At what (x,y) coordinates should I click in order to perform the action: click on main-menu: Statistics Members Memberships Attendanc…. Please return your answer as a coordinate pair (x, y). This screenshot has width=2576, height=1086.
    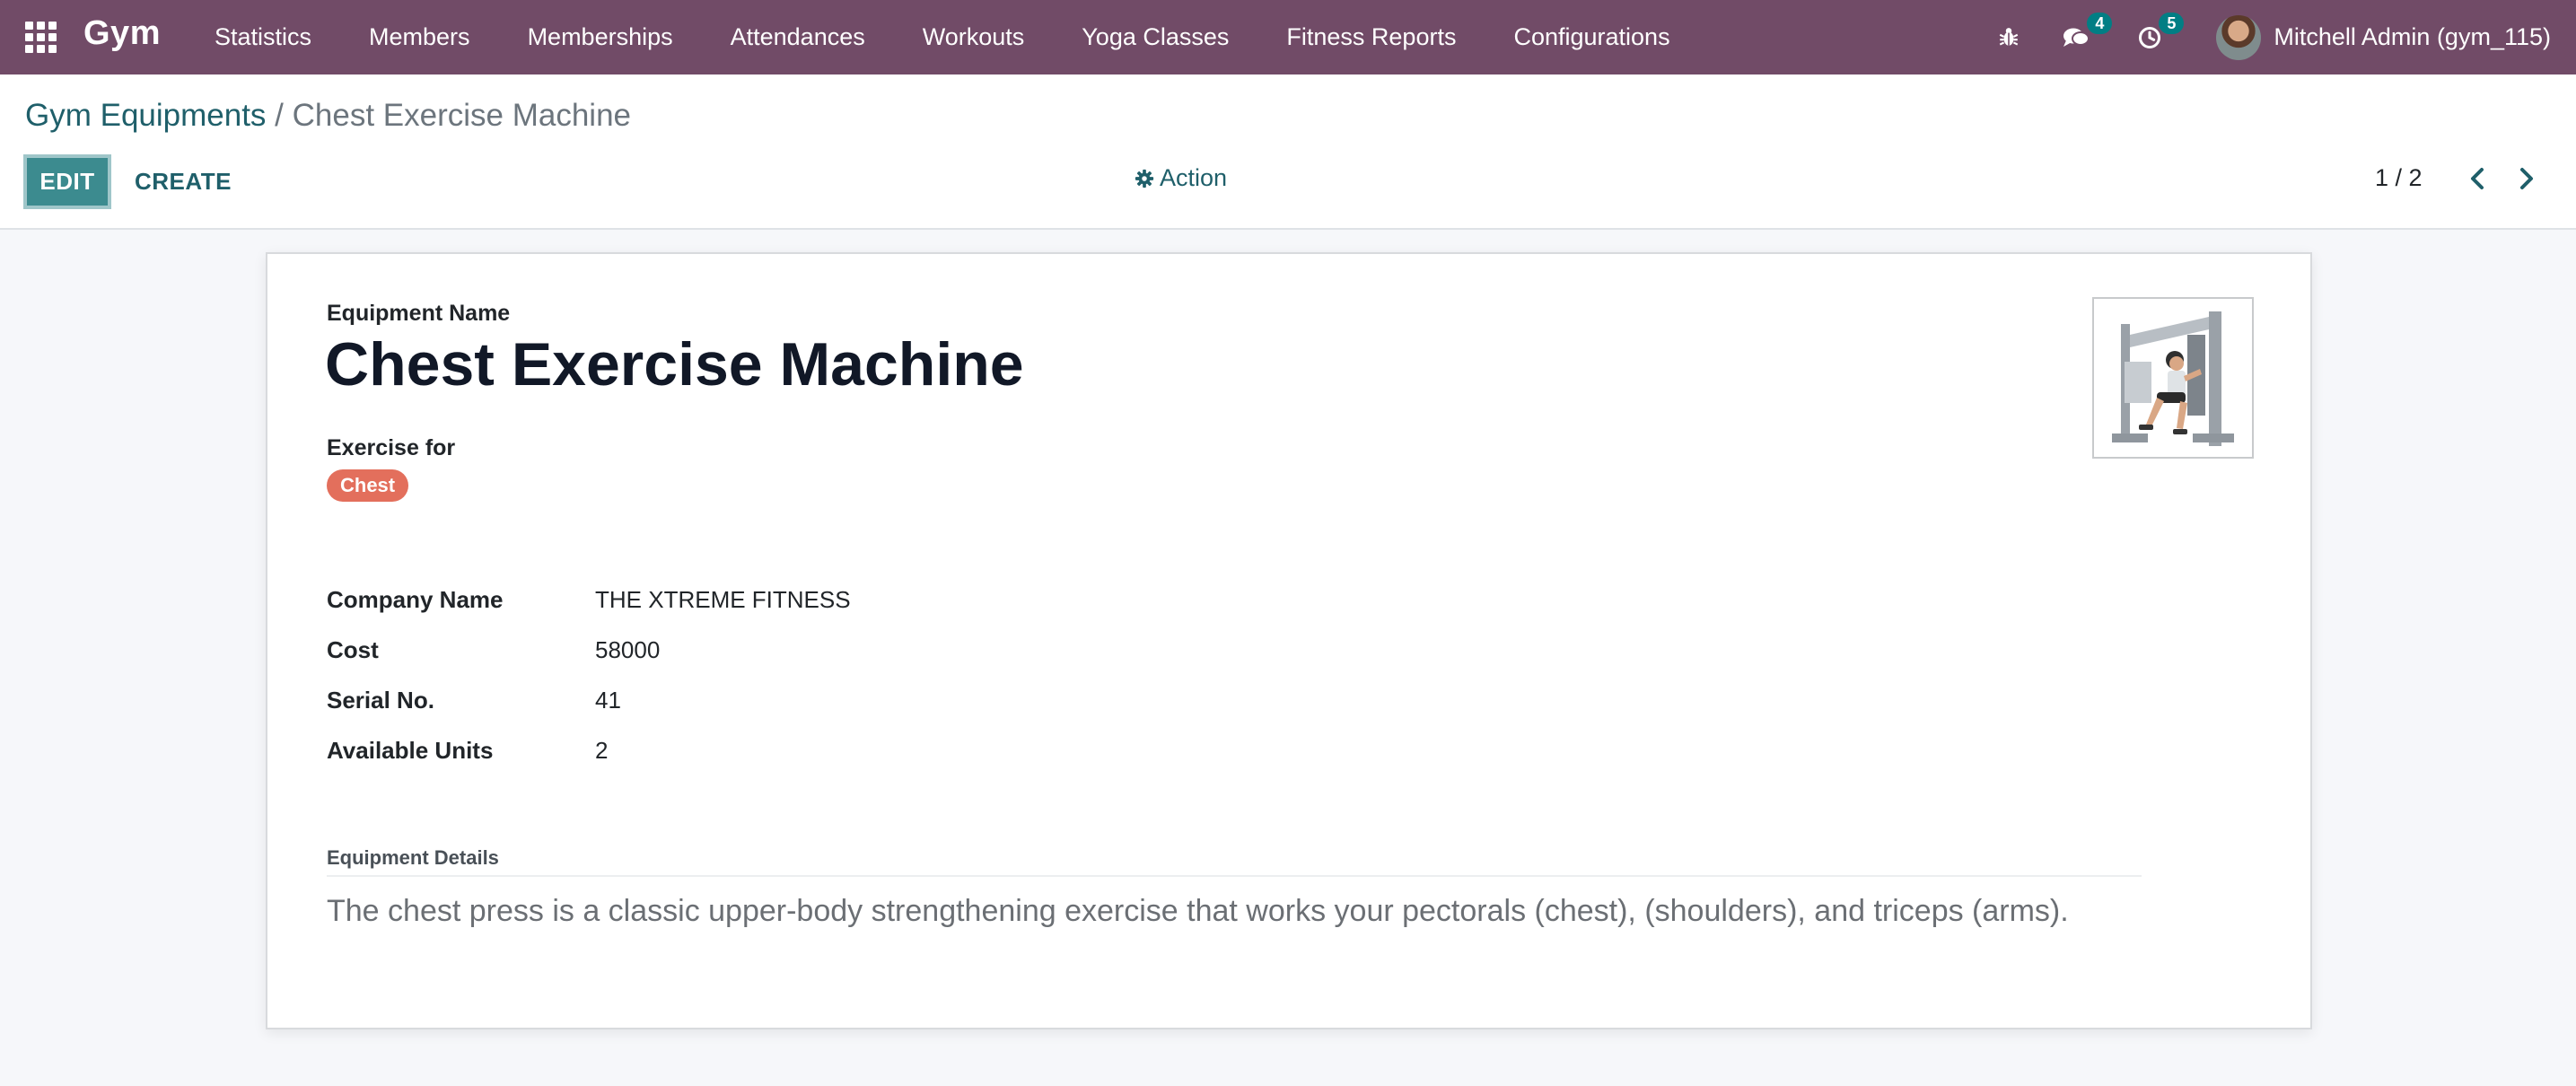
    Looking at the image, I should click on (943, 37).